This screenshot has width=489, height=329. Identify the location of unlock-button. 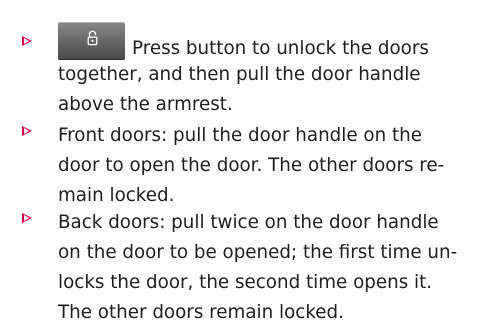
(91, 41).